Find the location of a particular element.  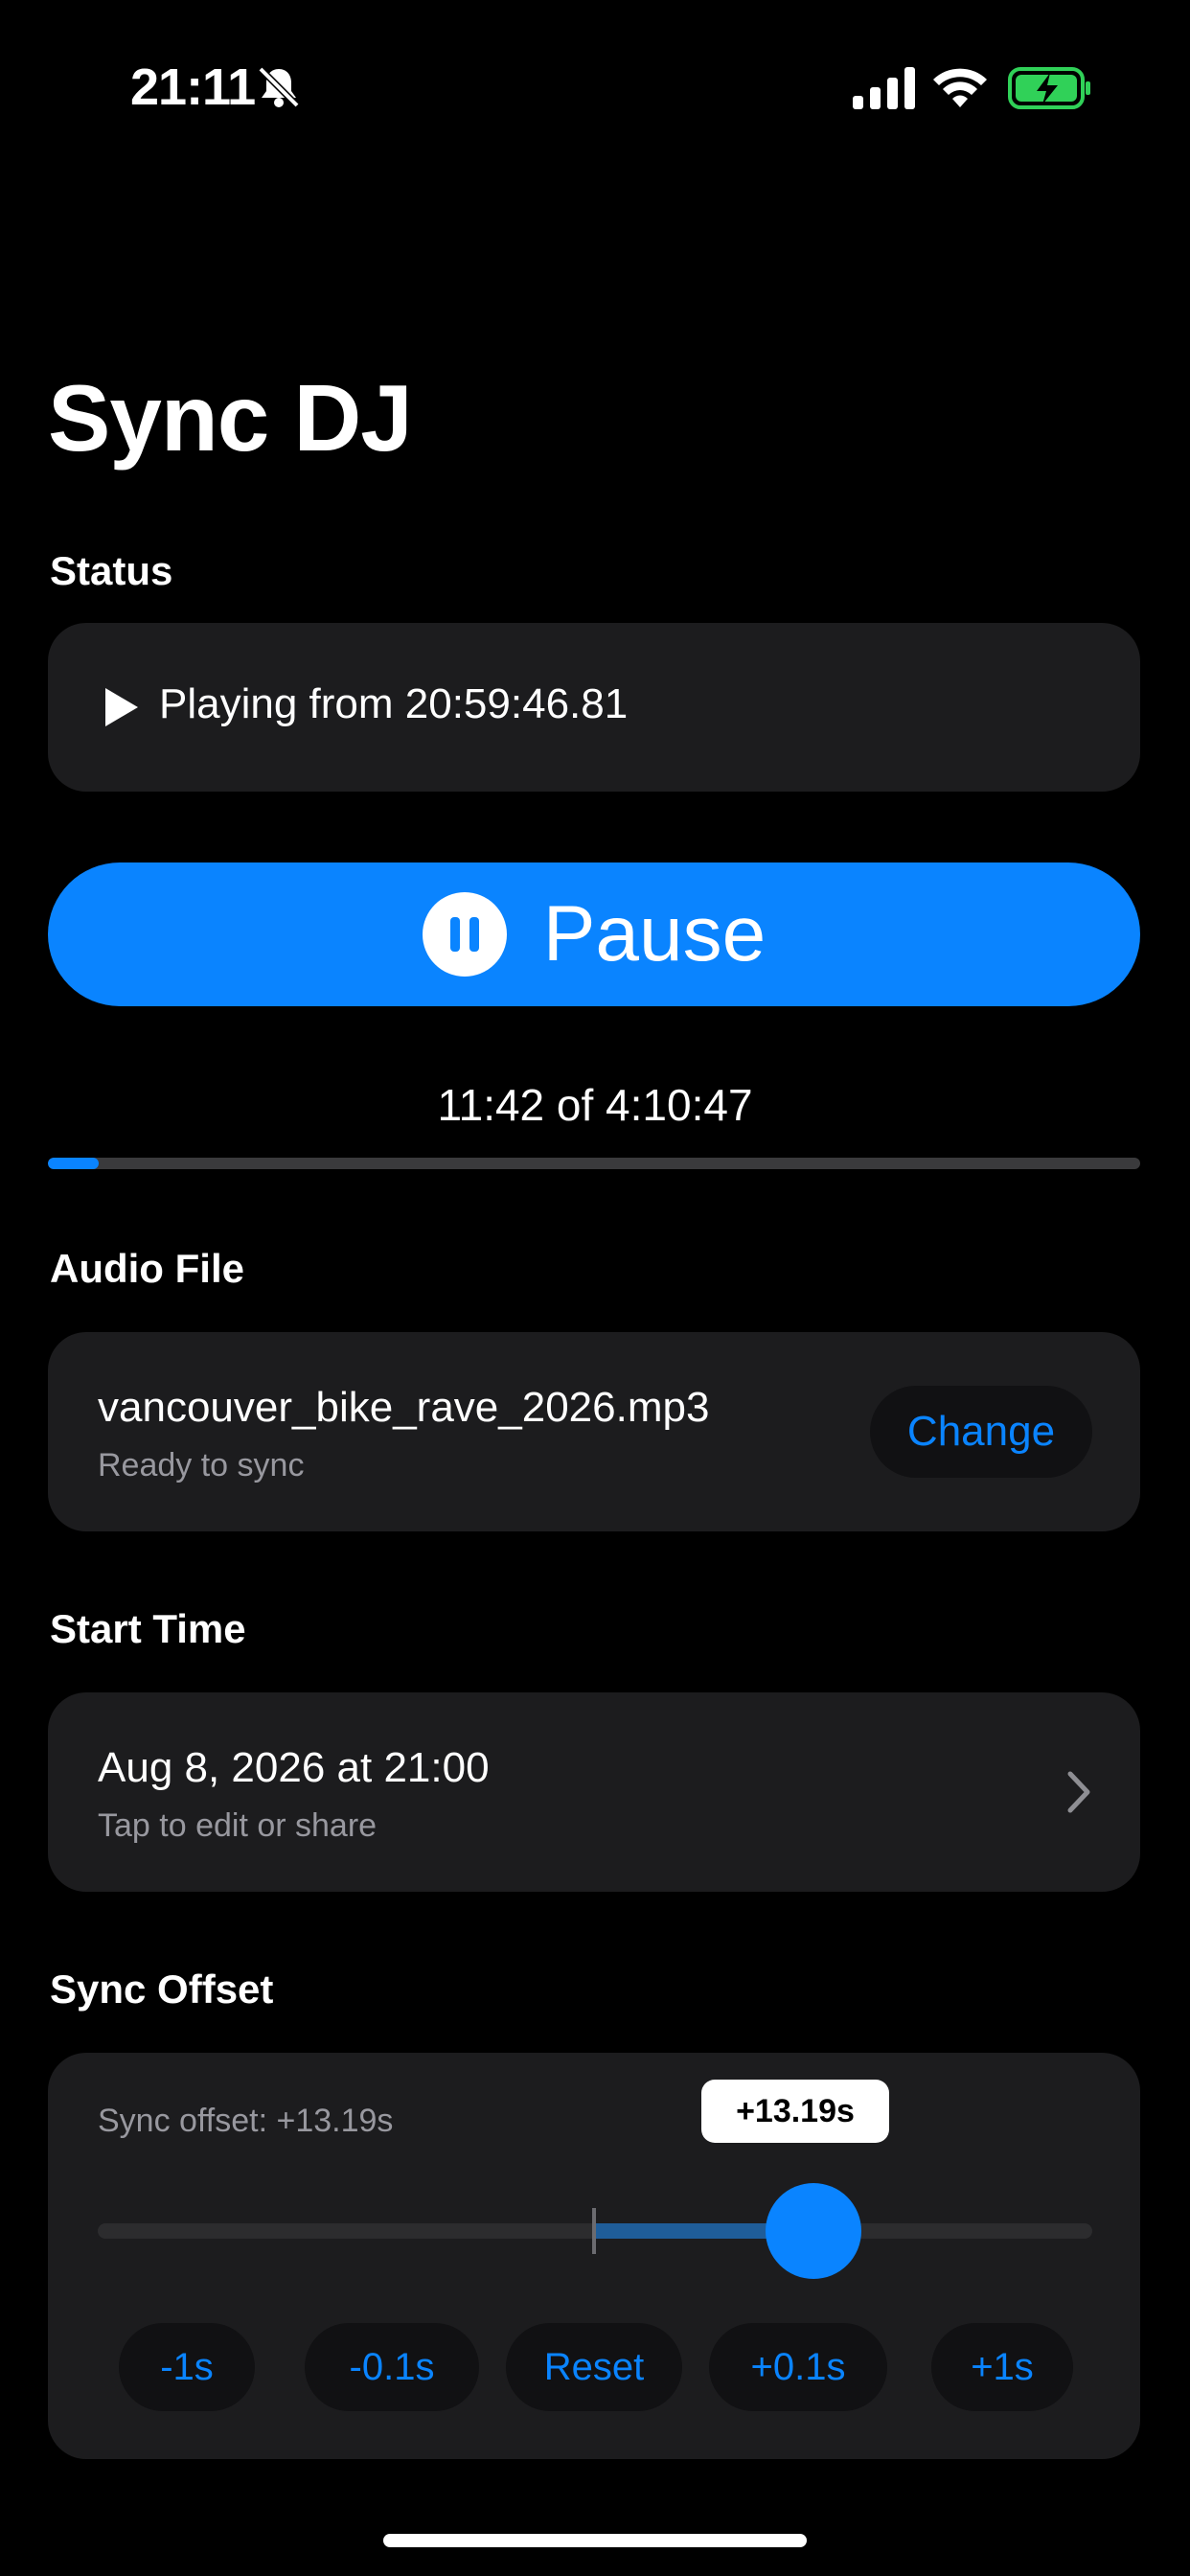

cellular-signal-icon is located at coordinates (884, 88).